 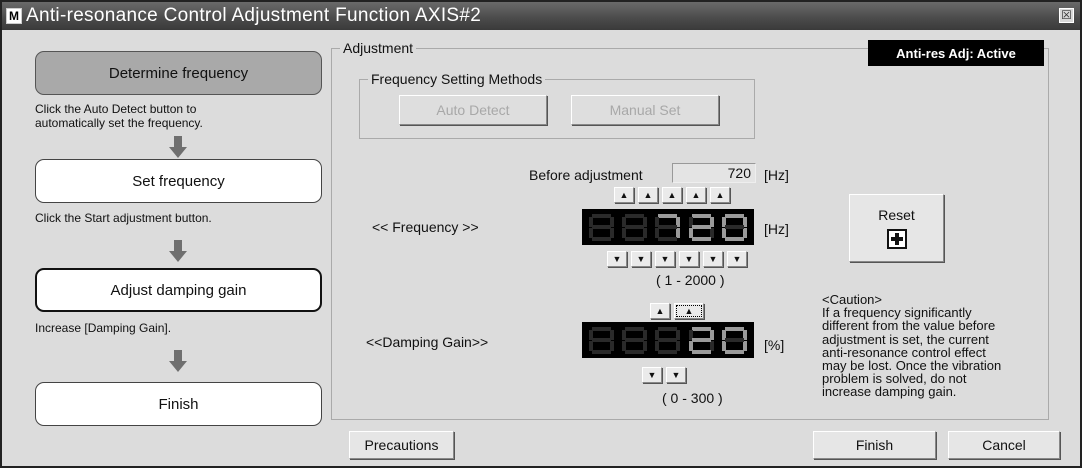 I want to click on before-adjustment-label: Before adjustment, so click(x=586, y=175).